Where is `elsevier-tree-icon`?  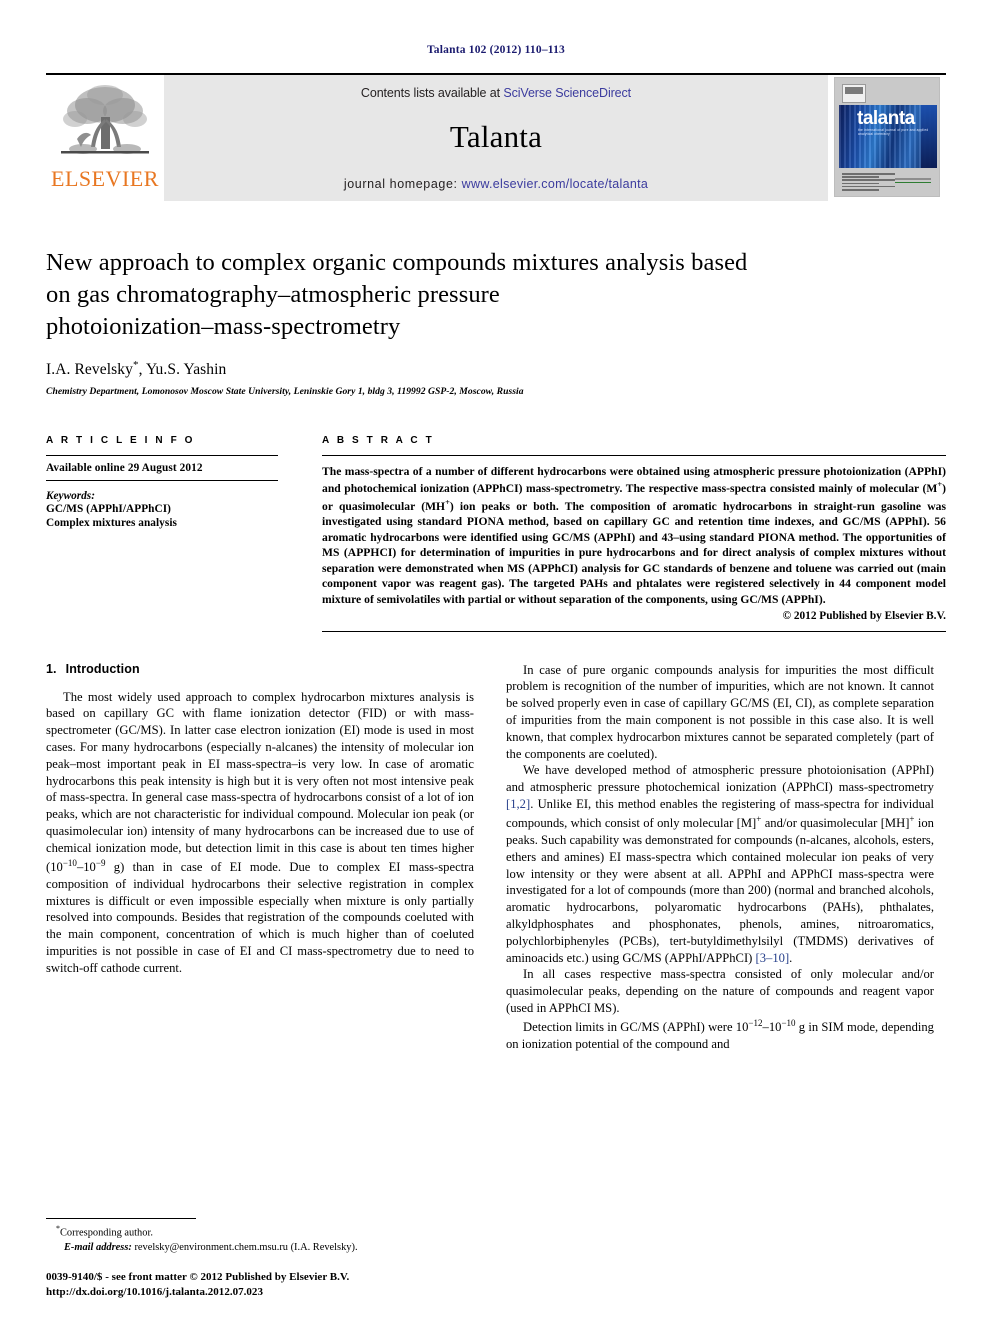 elsevier-tree-icon is located at coordinates (105, 119).